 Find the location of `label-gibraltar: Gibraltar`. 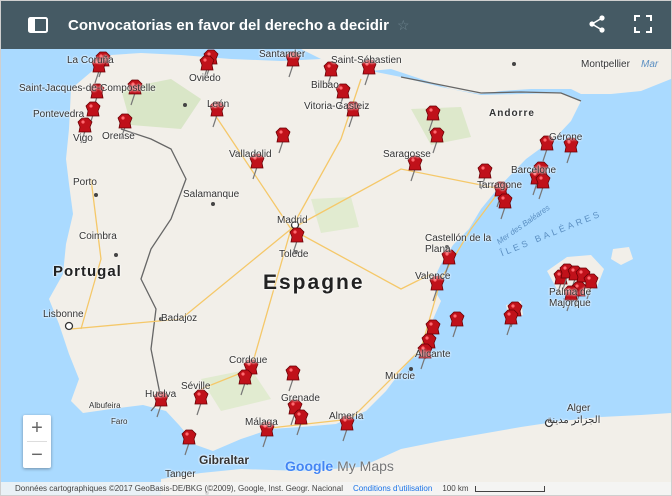

label-gibraltar: Gibraltar is located at coordinates (224, 460).